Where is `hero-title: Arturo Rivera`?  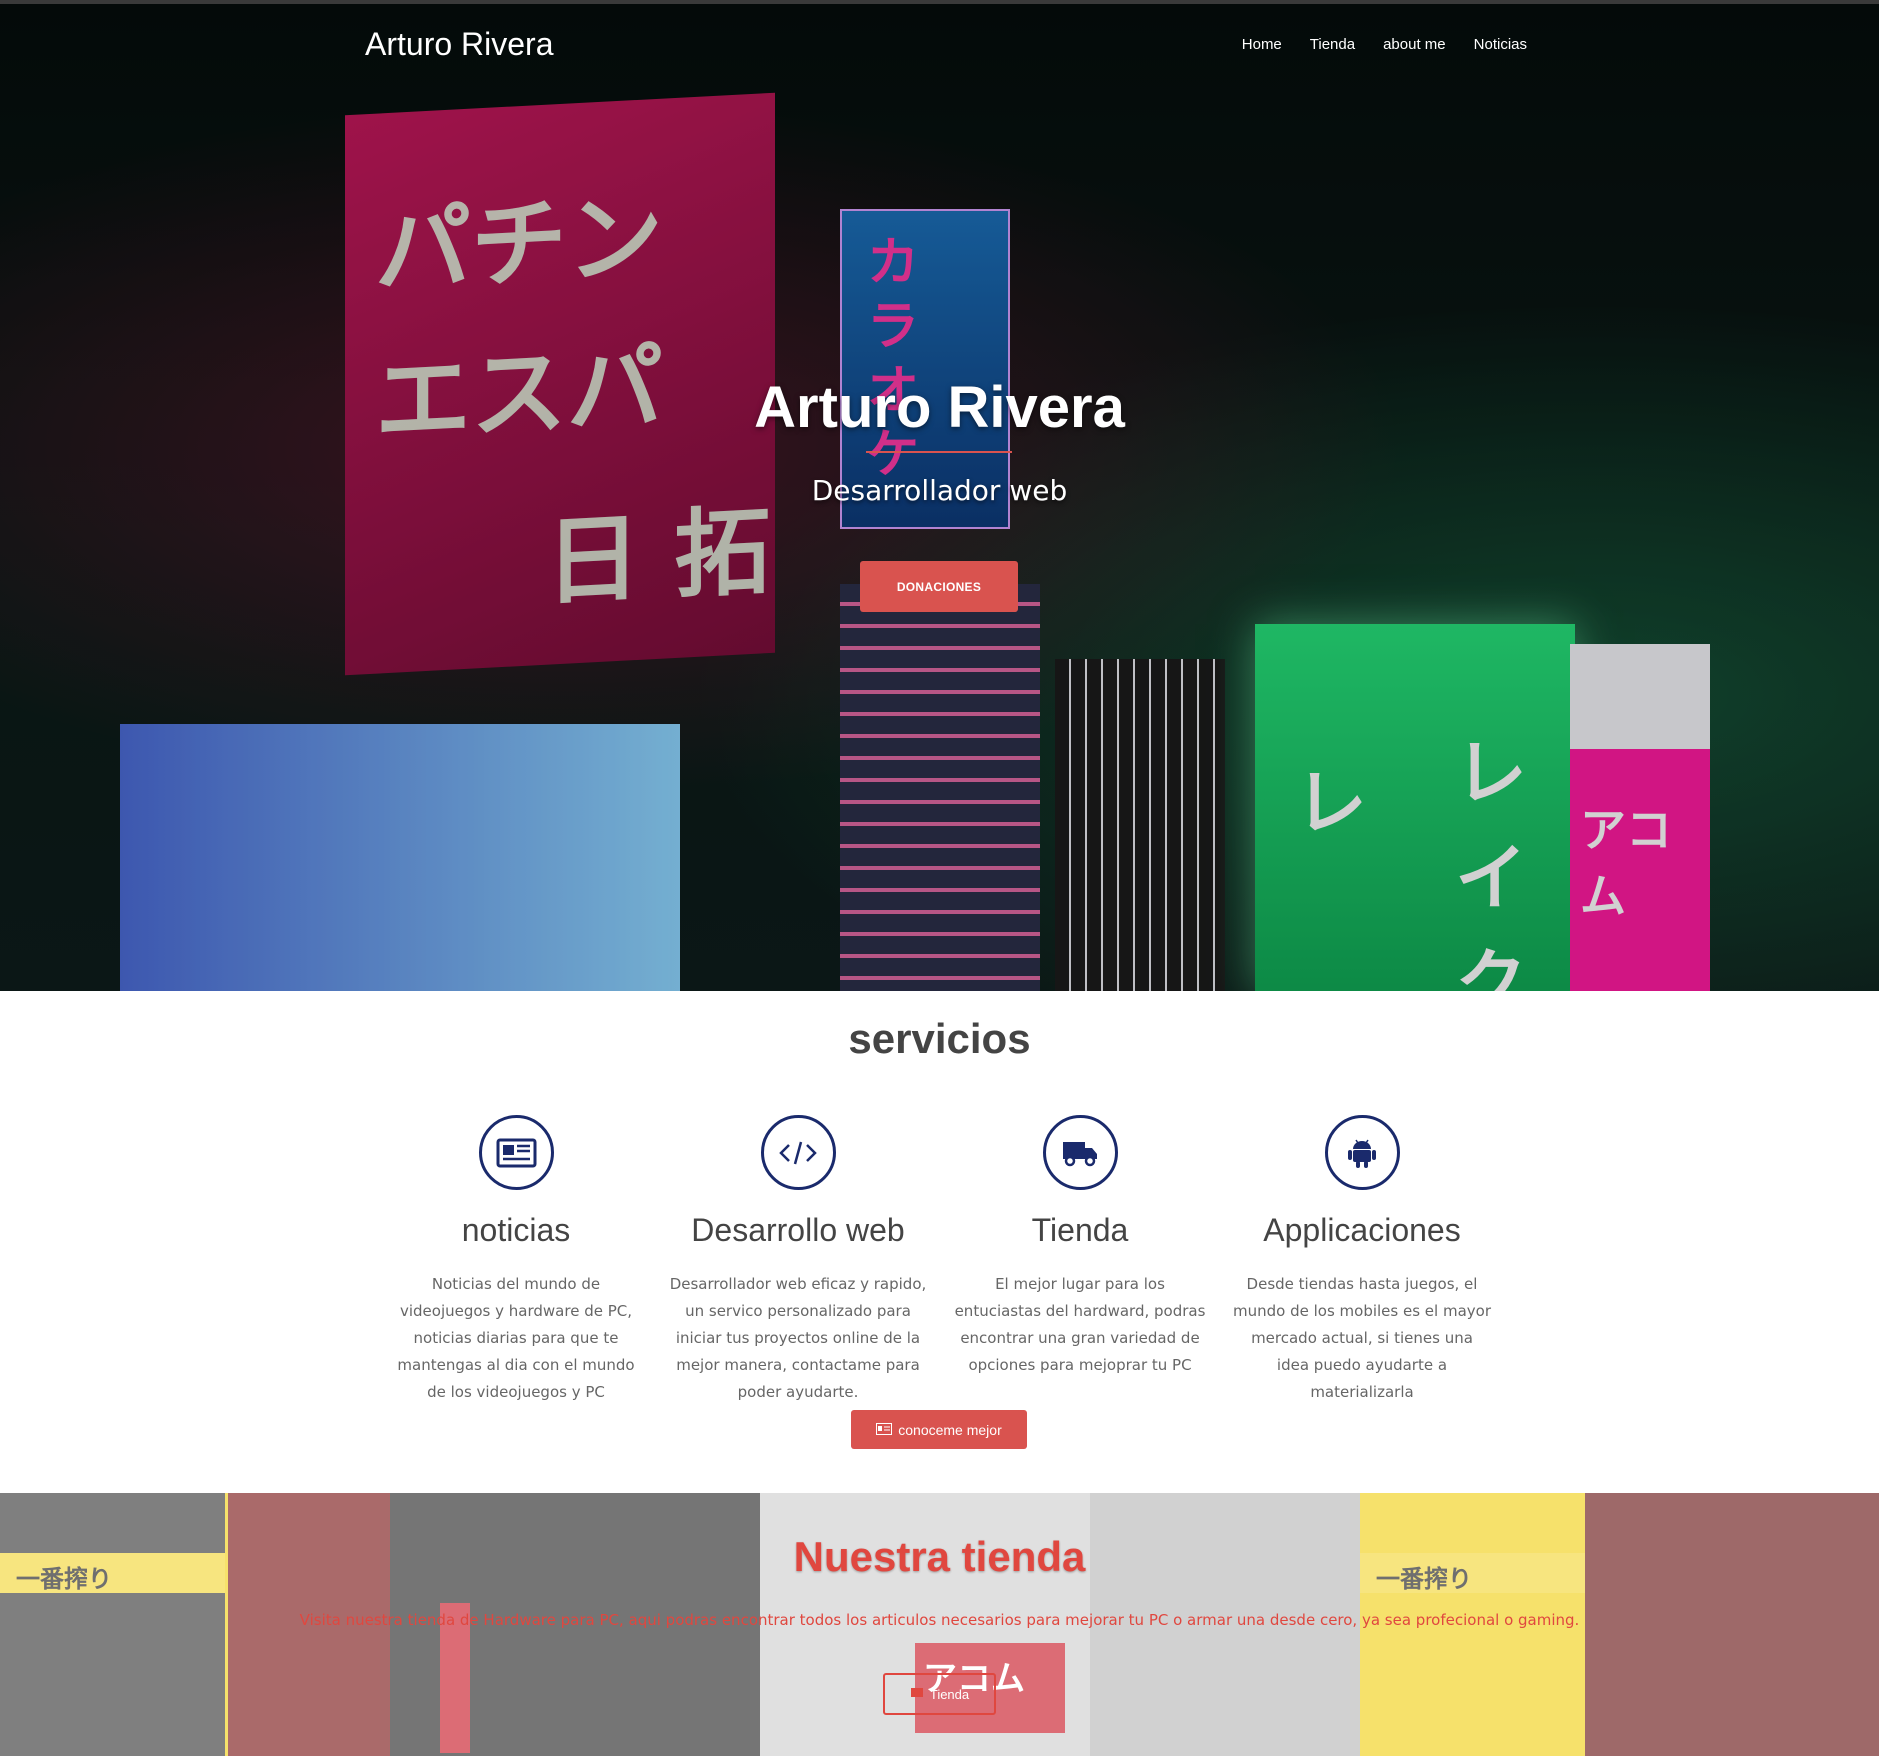
hero-title: Arturo Rivera is located at coordinates (939, 407).